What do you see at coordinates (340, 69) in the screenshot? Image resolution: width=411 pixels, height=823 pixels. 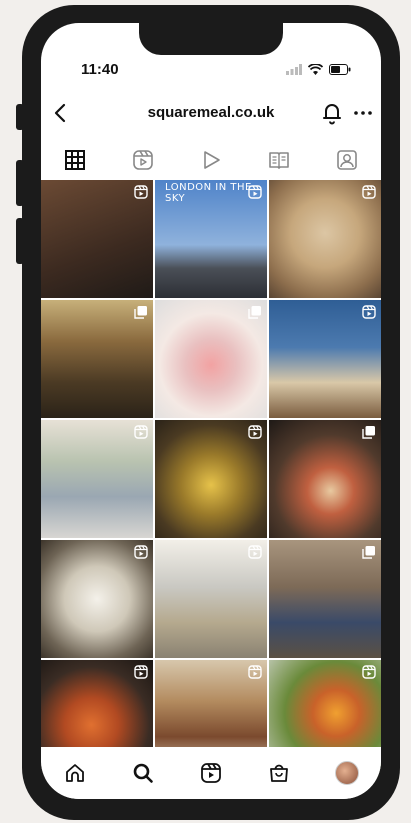 I see `battery-icon` at bounding box center [340, 69].